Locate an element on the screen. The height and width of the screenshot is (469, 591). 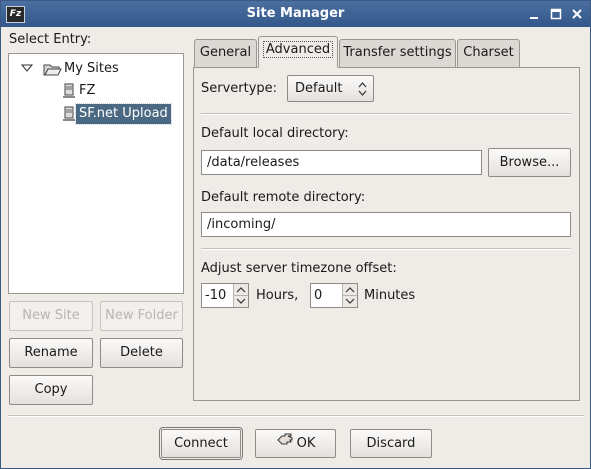
tz-hours-spinner: -10 is located at coordinates (225, 295).